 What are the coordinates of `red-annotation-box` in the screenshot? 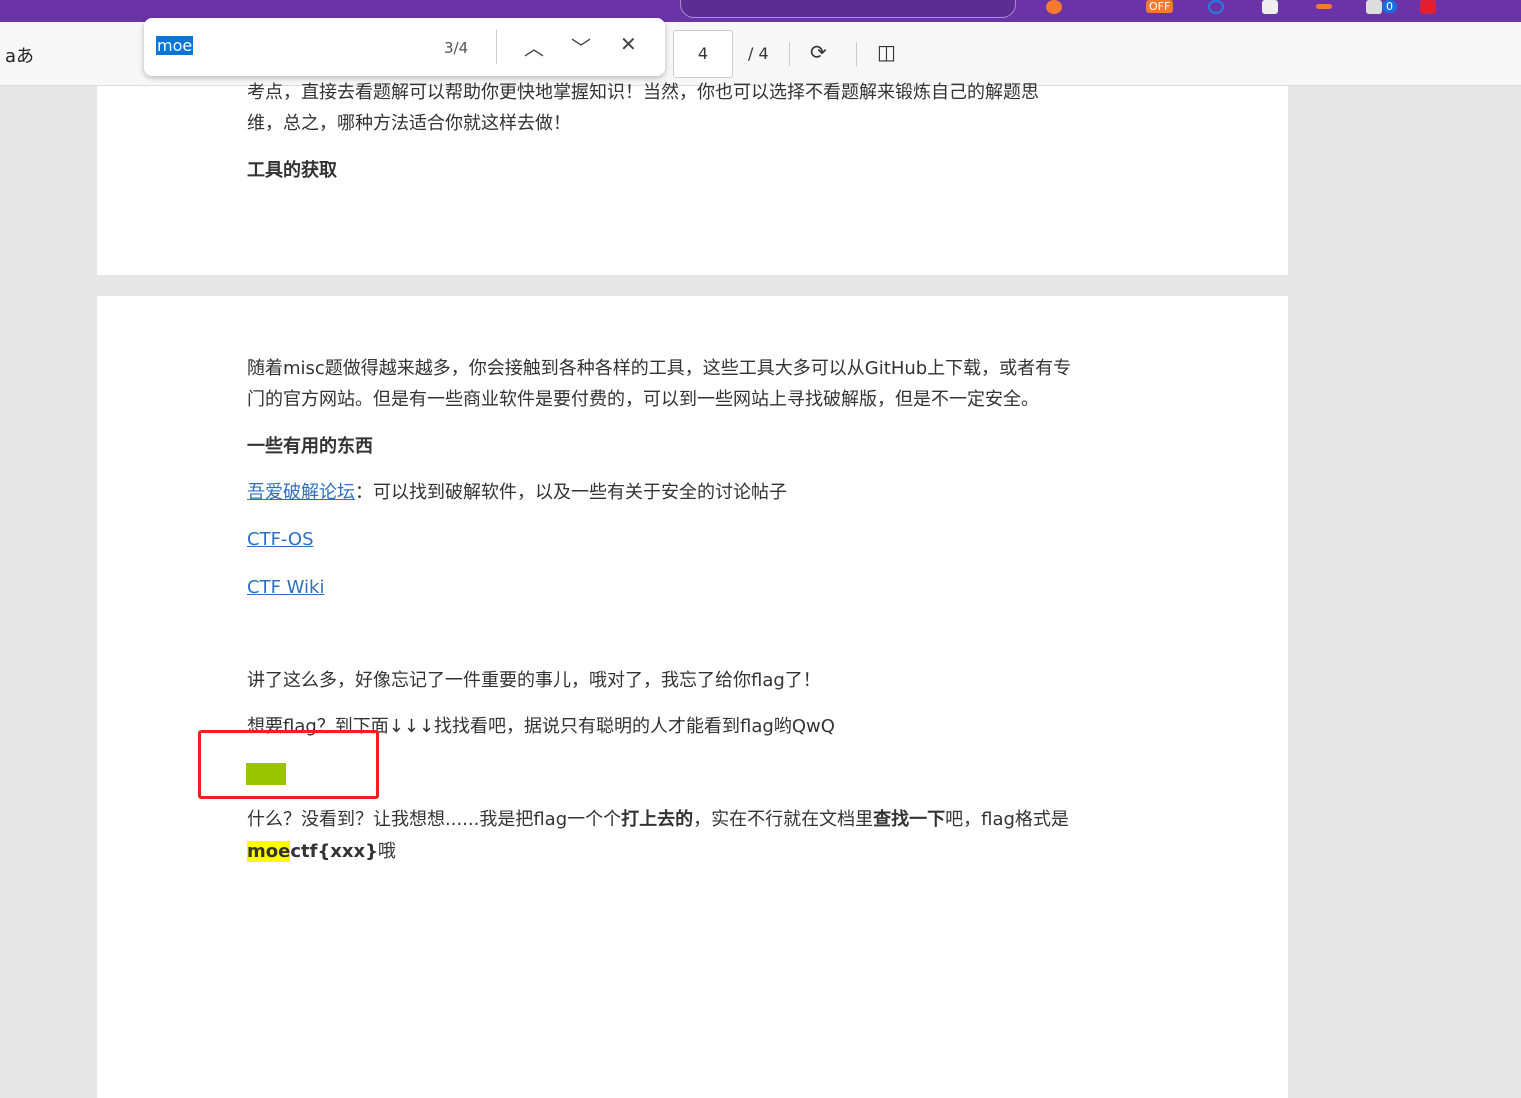 It's located at (288, 764).